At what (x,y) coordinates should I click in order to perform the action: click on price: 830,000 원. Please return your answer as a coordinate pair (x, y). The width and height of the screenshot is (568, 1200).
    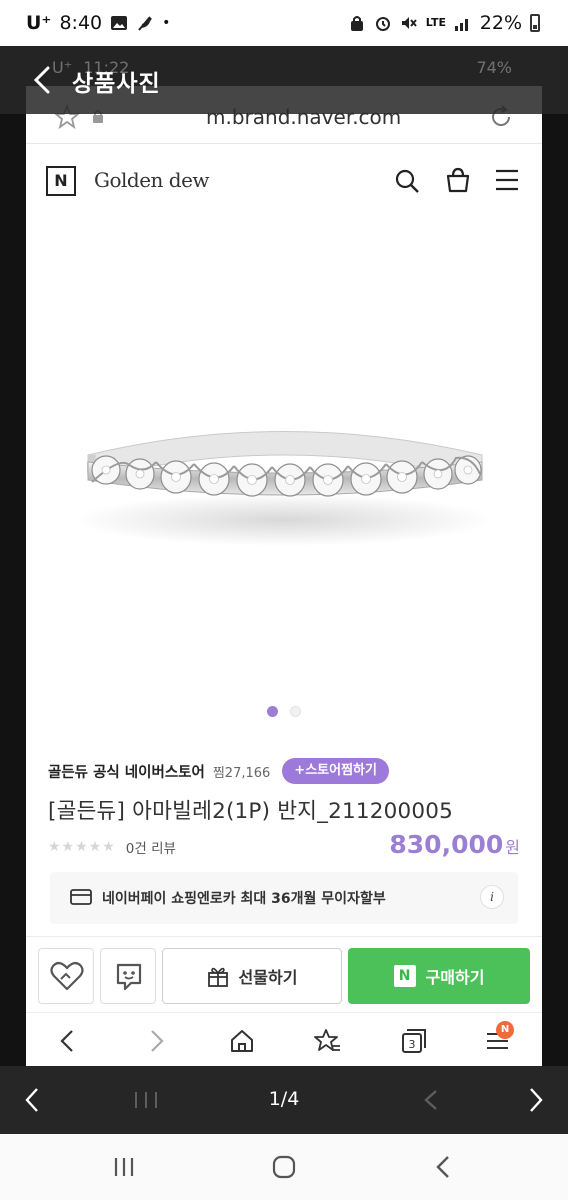
    Looking at the image, I should click on (454, 844).